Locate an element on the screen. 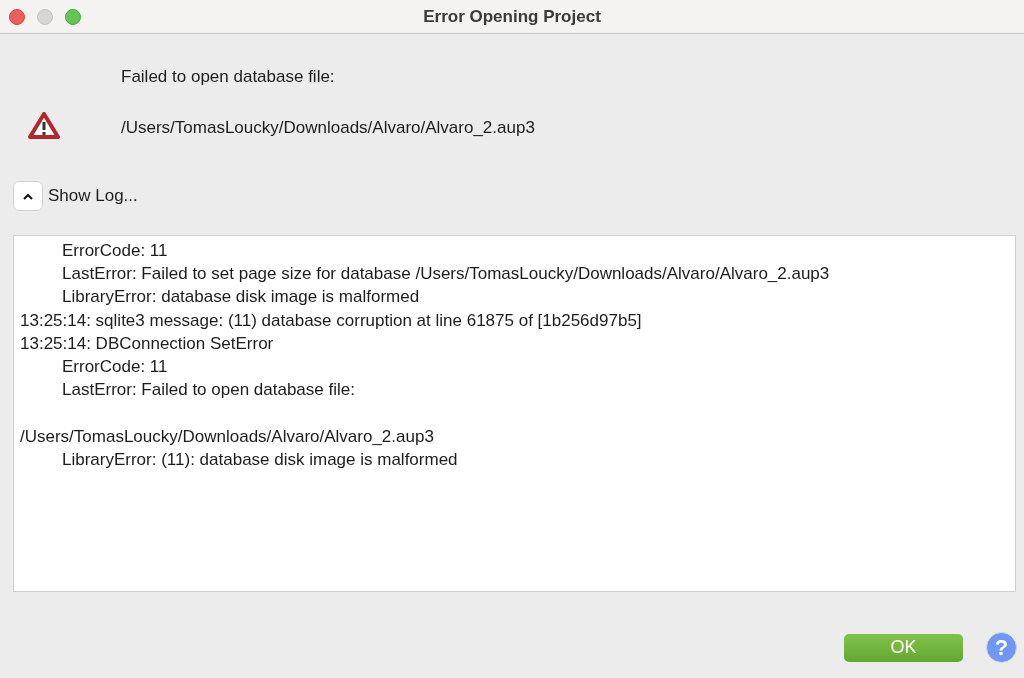 The height and width of the screenshot is (678, 1024). zoom-button is located at coordinates (73, 16).